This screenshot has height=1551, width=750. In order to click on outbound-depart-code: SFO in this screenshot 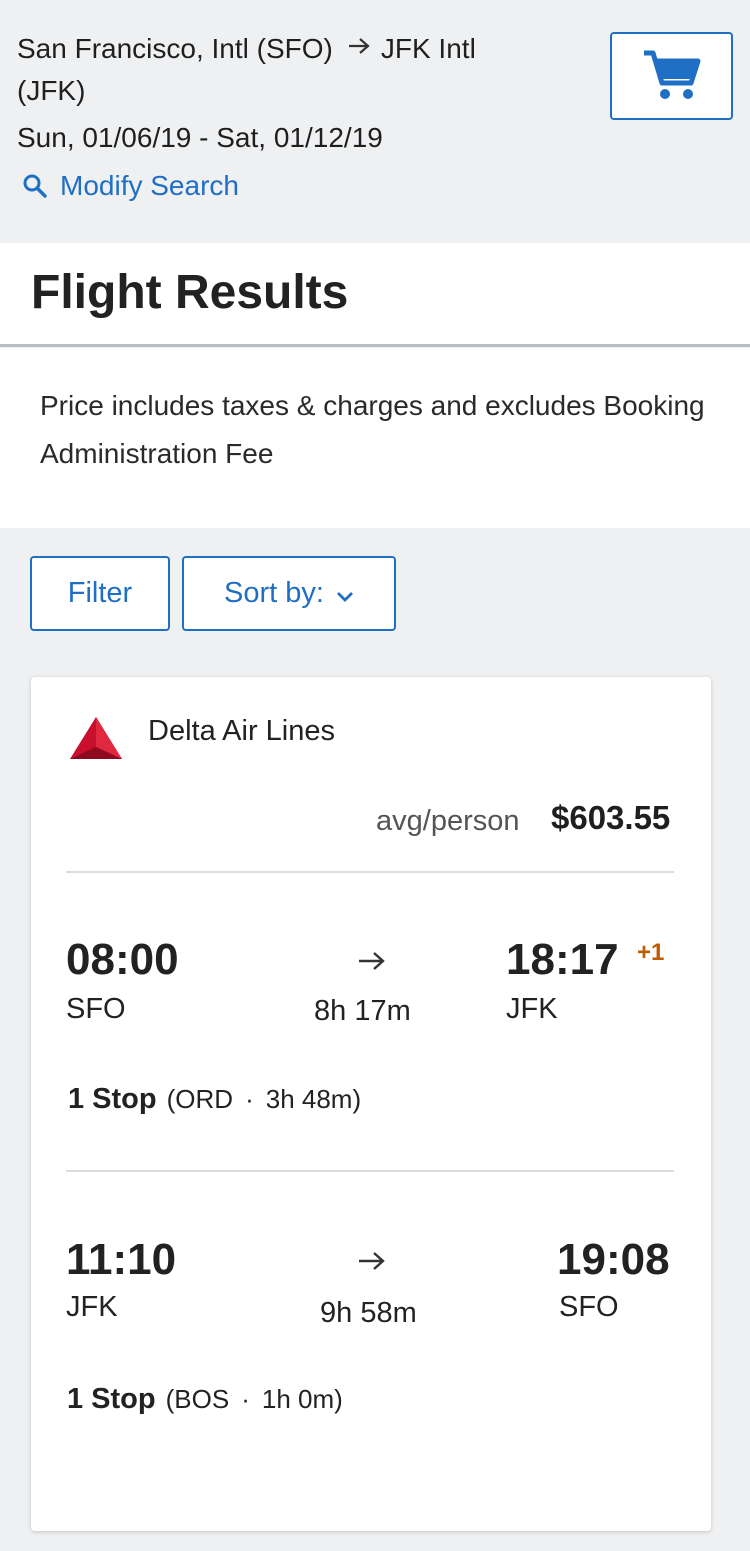, I will do `click(96, 1009)`.